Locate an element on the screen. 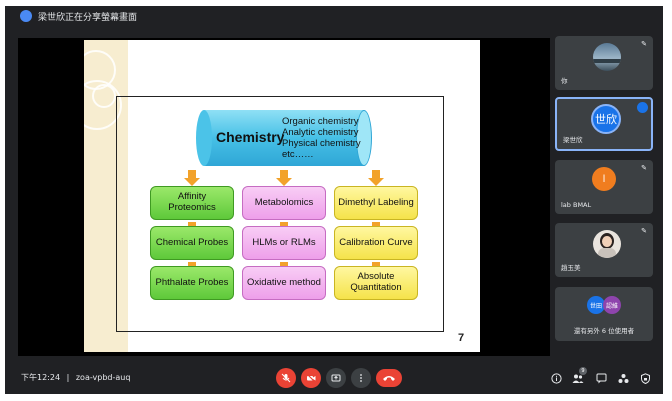  clock-time: 下午12:24 is located at coordinates (41, 377).